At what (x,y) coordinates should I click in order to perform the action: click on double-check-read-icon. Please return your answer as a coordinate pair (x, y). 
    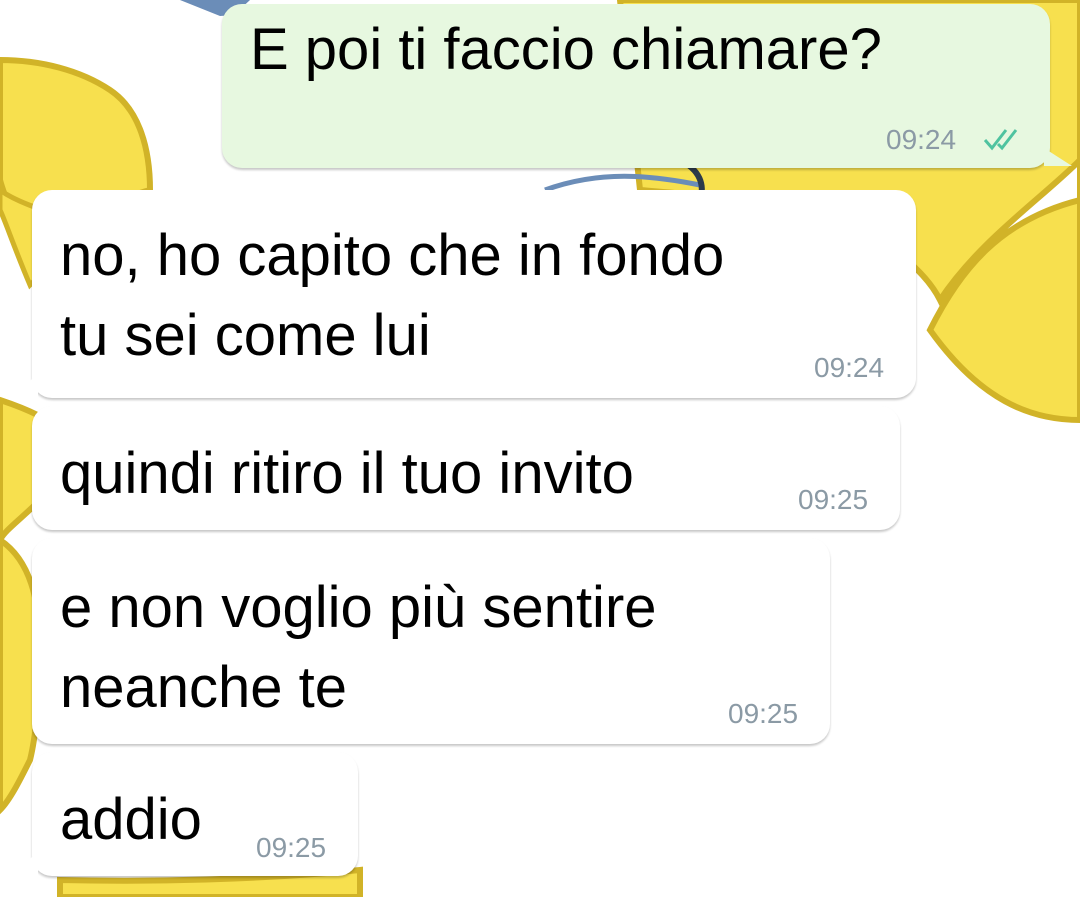
    Looking at the image, I should click on (1000, 140).